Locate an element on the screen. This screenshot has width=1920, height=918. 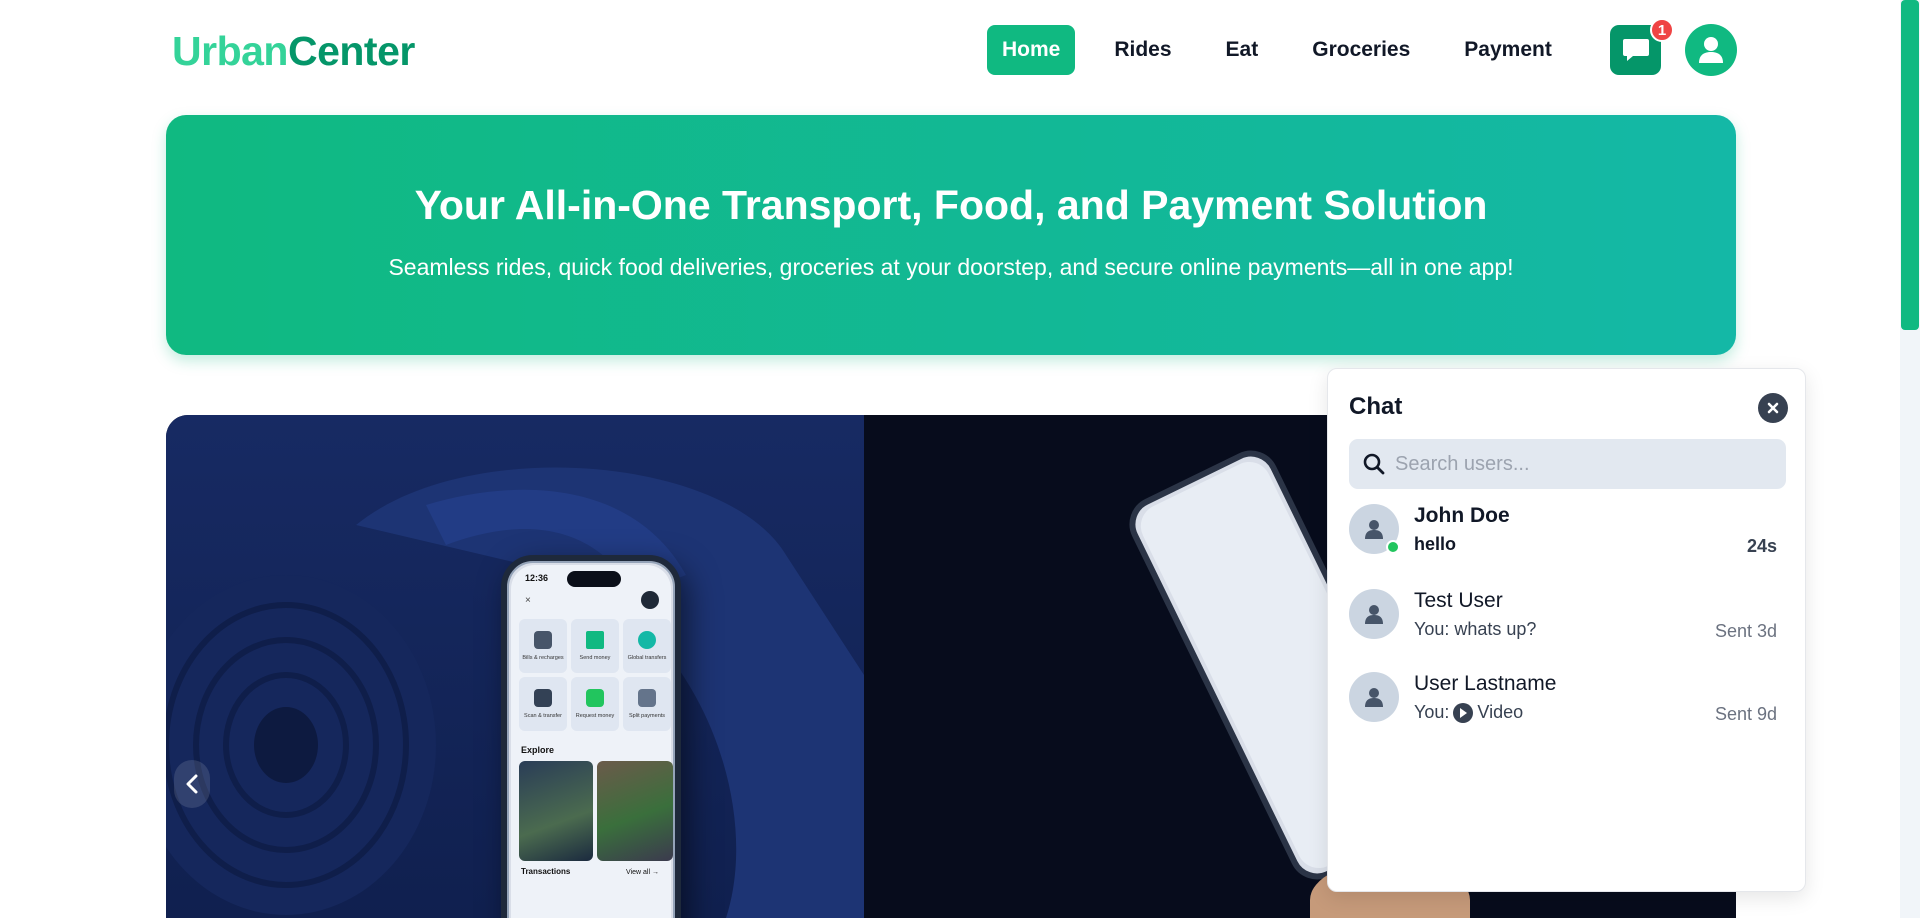
phone-explore-heading: Explore is located at coordinates (538, 750).